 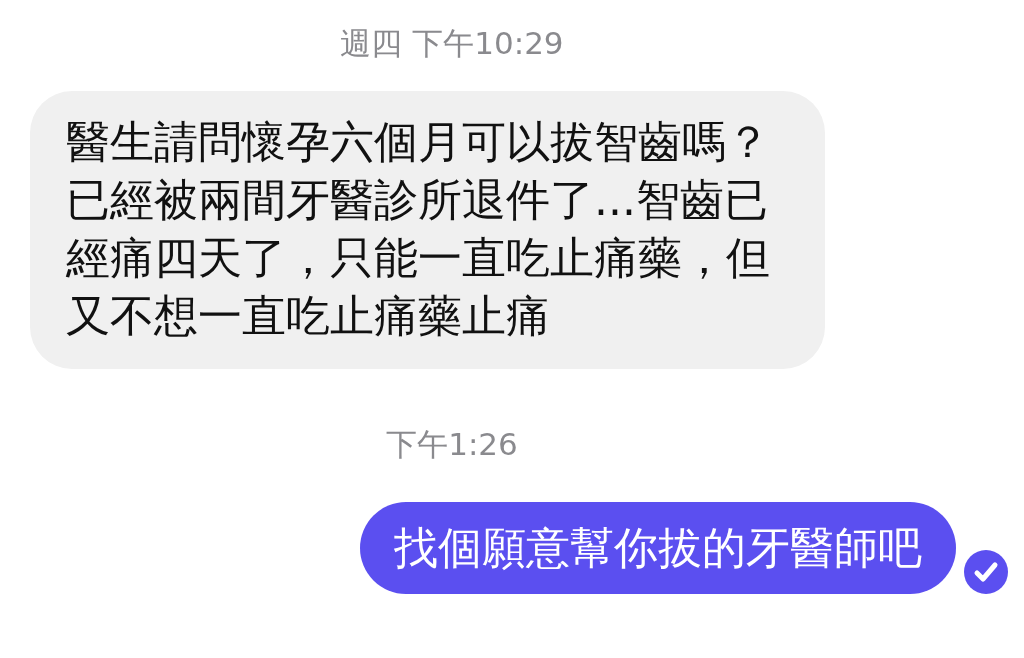 What do you see at coordinates (658, 548) in the screenshot?
I see `message-bubble: 找個願意幫你拔的牙醫師吧` at bounding box center [658, 548].